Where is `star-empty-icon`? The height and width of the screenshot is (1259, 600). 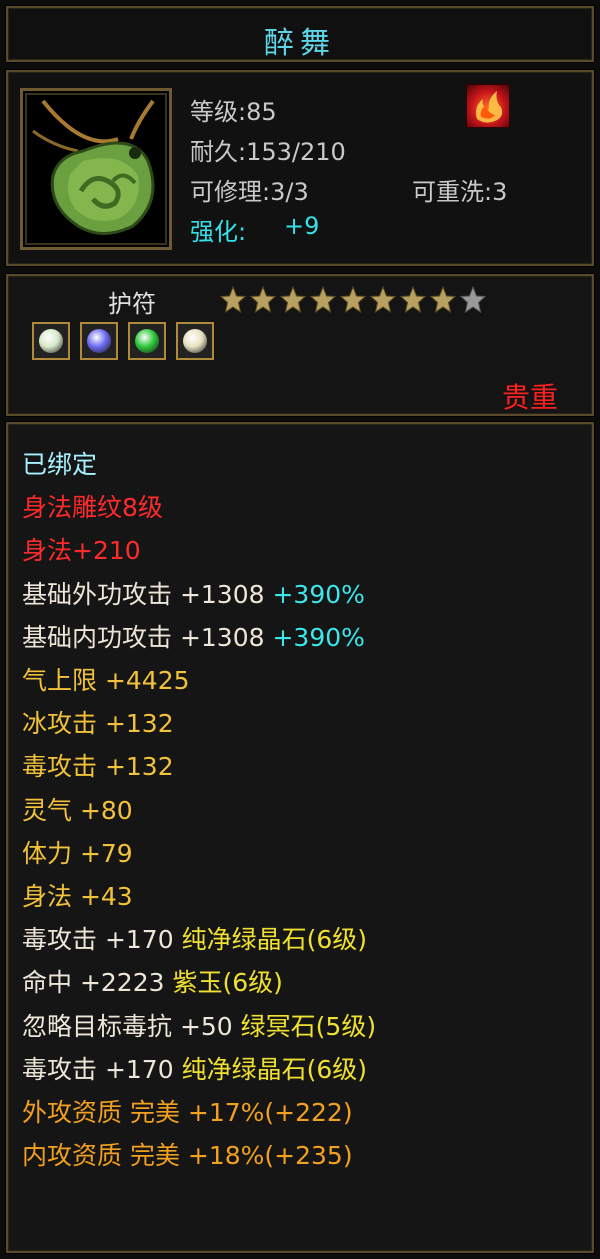 star-empty-icon is located at coordinates (473, 300).